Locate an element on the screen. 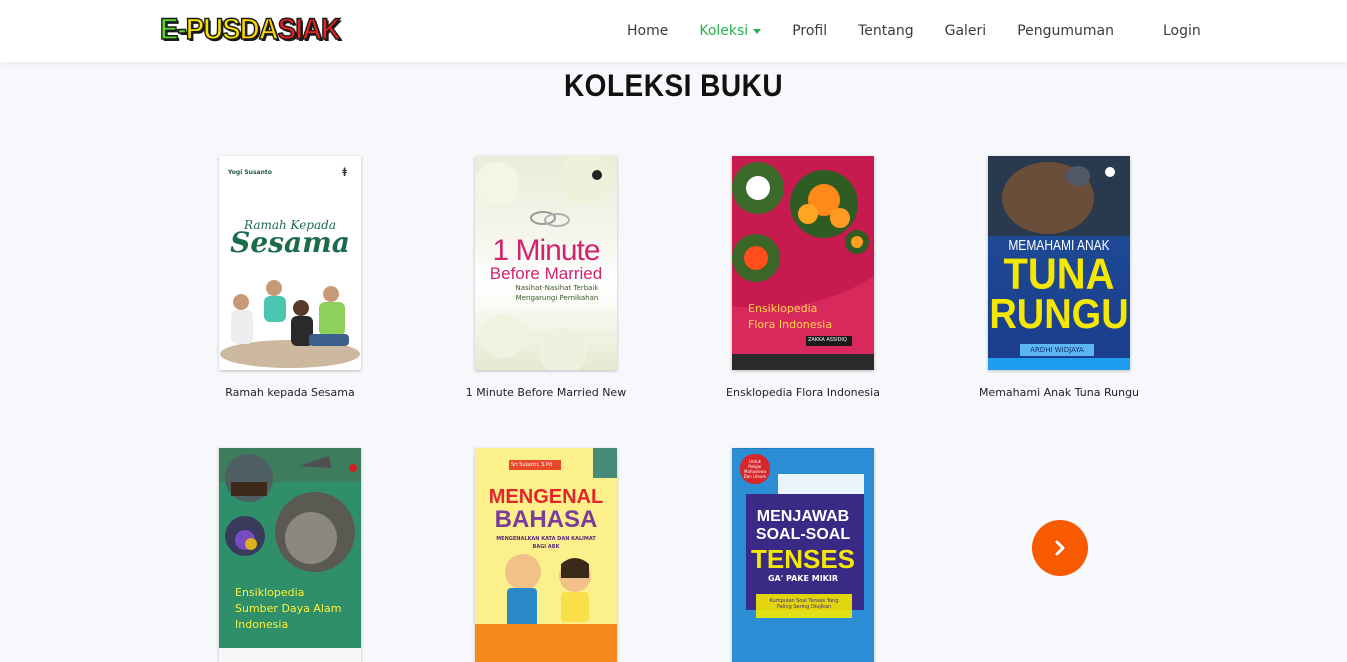  cover-title: Flora Indonesia is located at coordinates (790, 324).